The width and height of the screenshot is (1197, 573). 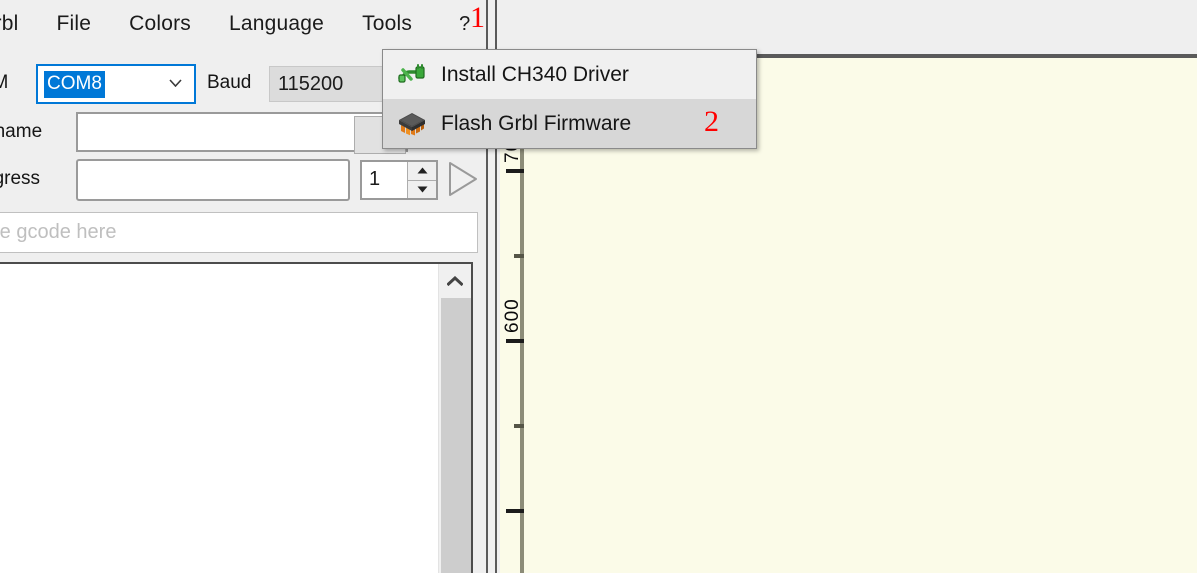 I want to click on menu-item-help: ?, so click(x=464, y=24).